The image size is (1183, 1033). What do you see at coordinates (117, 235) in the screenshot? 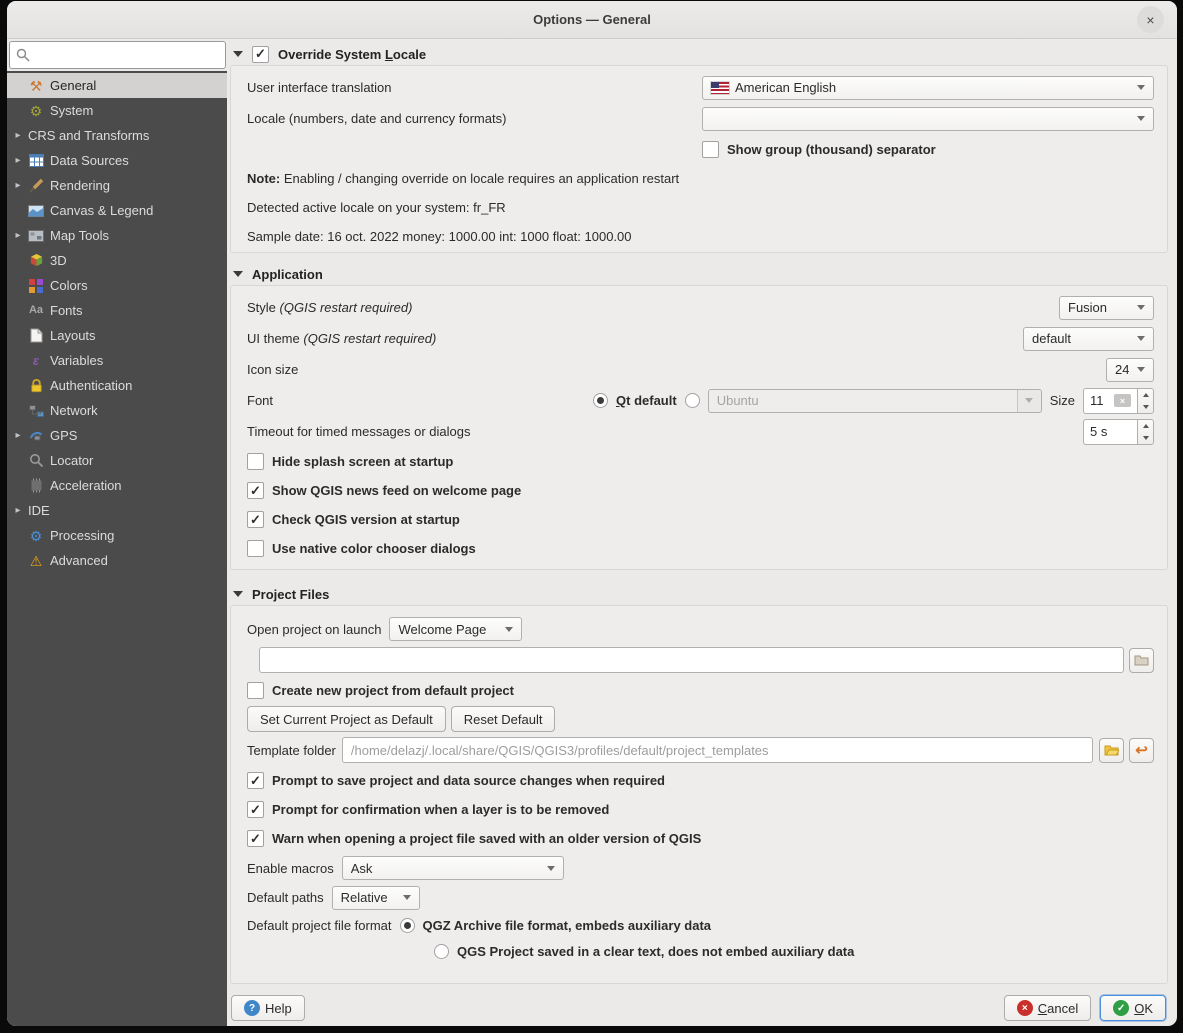
I see `sidebar-item-map-tools: ▸ Map Tools` at bounding box center [117, 235].